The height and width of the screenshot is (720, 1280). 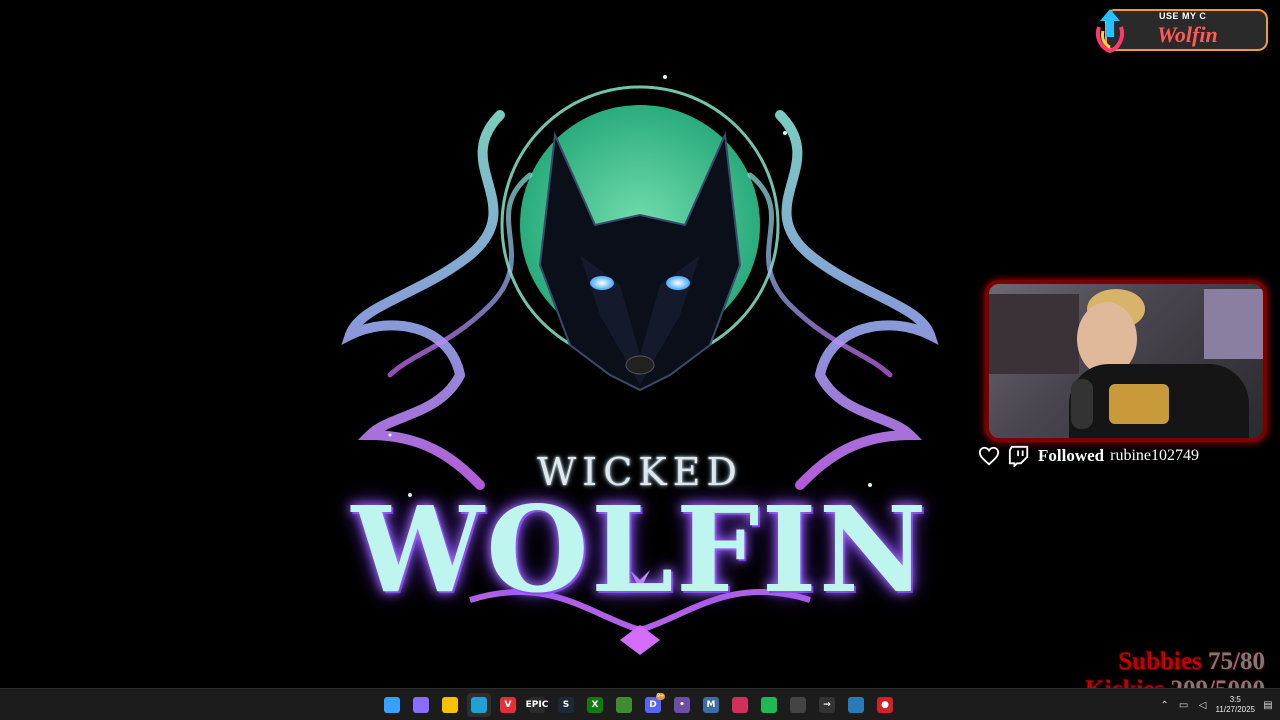 What do you see at coordinates (1018, 456) in the screenshot?
I see `twitch-icon` at bounding box center [1018, 456].